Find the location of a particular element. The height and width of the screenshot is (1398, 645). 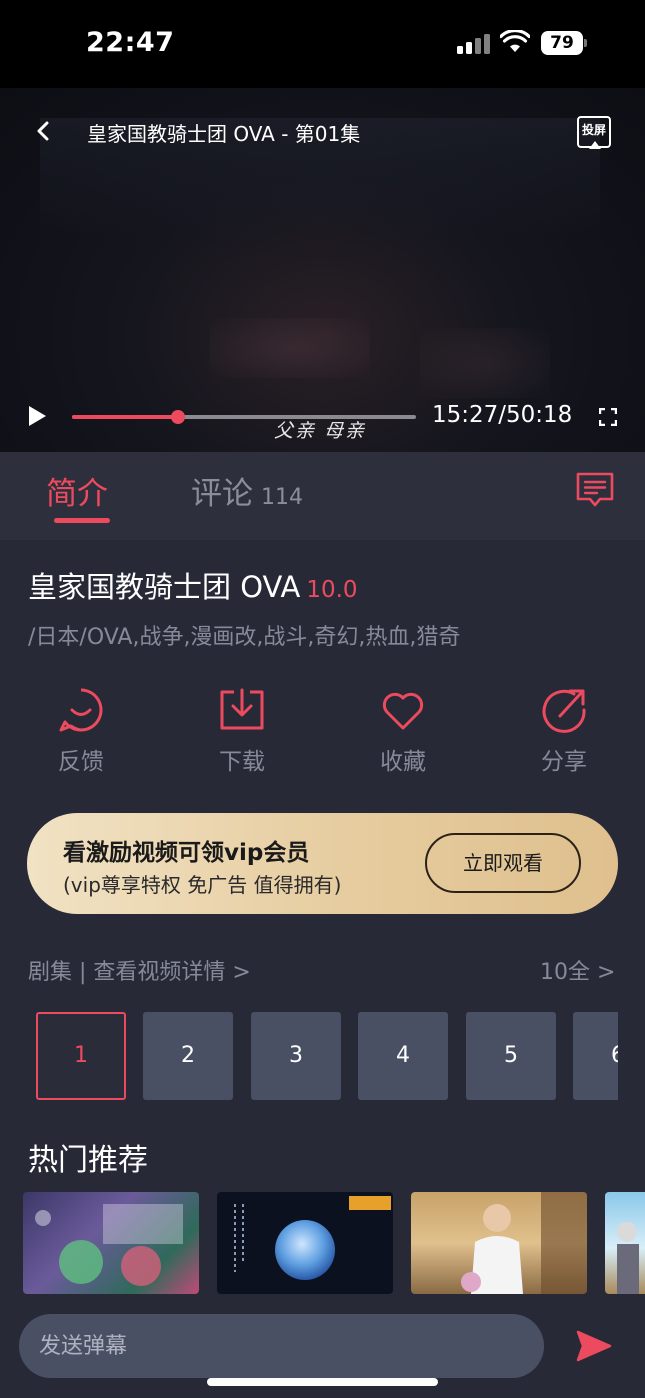

episode-button: 6 is located at coordinates (595, 1056).